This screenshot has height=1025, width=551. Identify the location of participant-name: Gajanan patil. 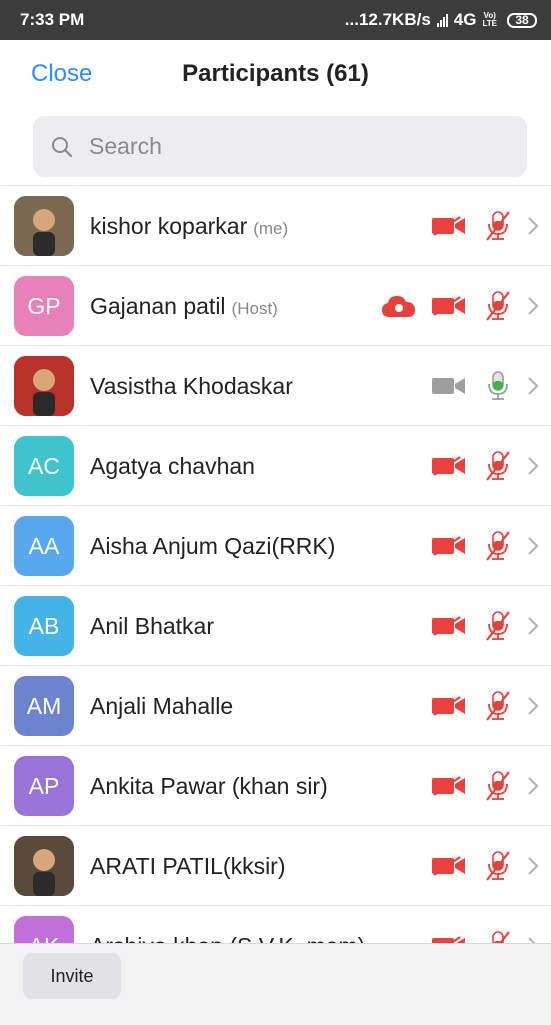
(158, 306).